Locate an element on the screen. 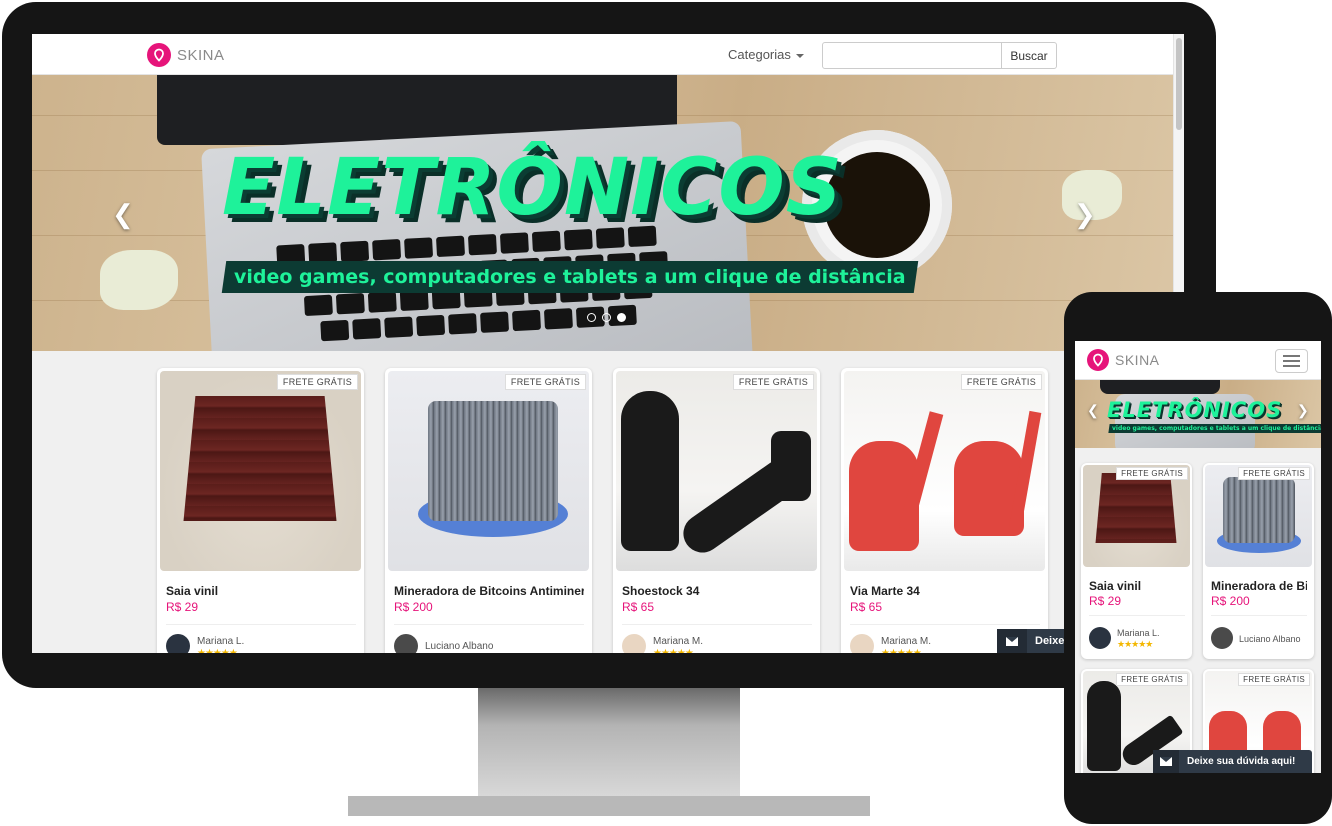 This screenshot has height=826, width=1332. chat-button: Deixe sua dúvida aqui! is located at coordinates (1232, 761).